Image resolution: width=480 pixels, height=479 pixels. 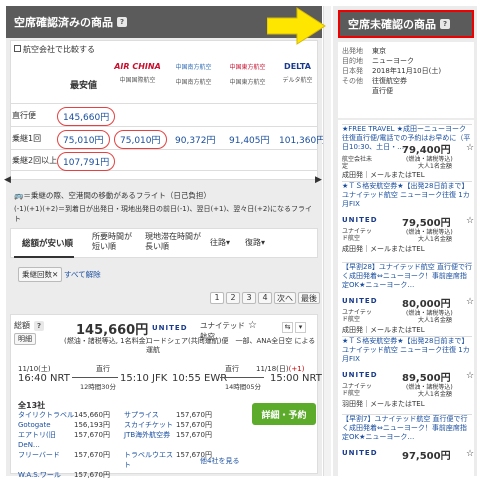 I want to click on air-china-logo: AIR CHINA, so click(x=137, y=66).